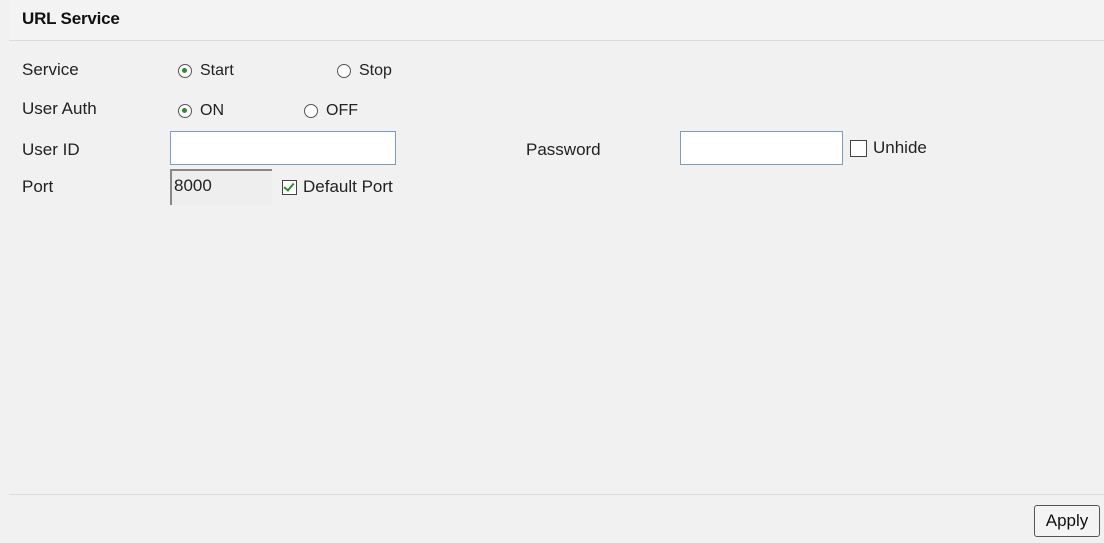  What do you see at coordinates (556, 494) in the screenshot?
I see `footer-divider` at bounding box center [556, 494].